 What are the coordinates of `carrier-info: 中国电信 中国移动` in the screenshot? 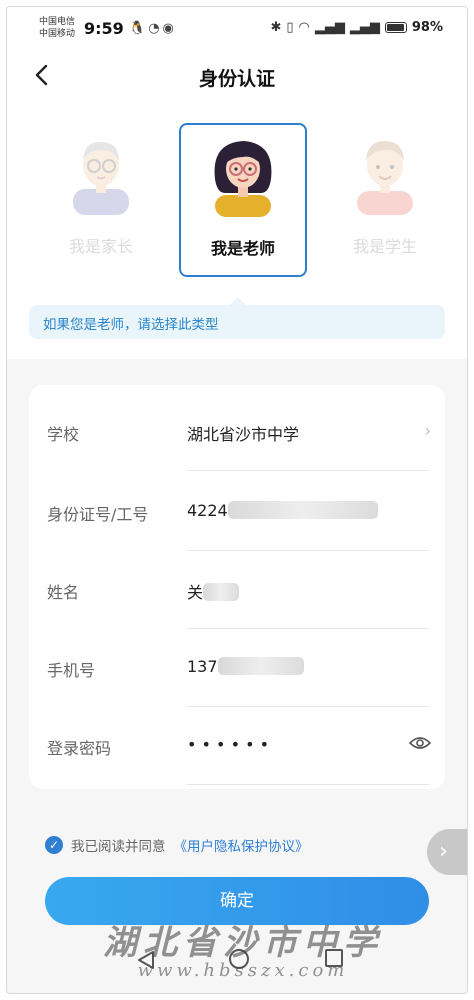 It's located at (57, 28).